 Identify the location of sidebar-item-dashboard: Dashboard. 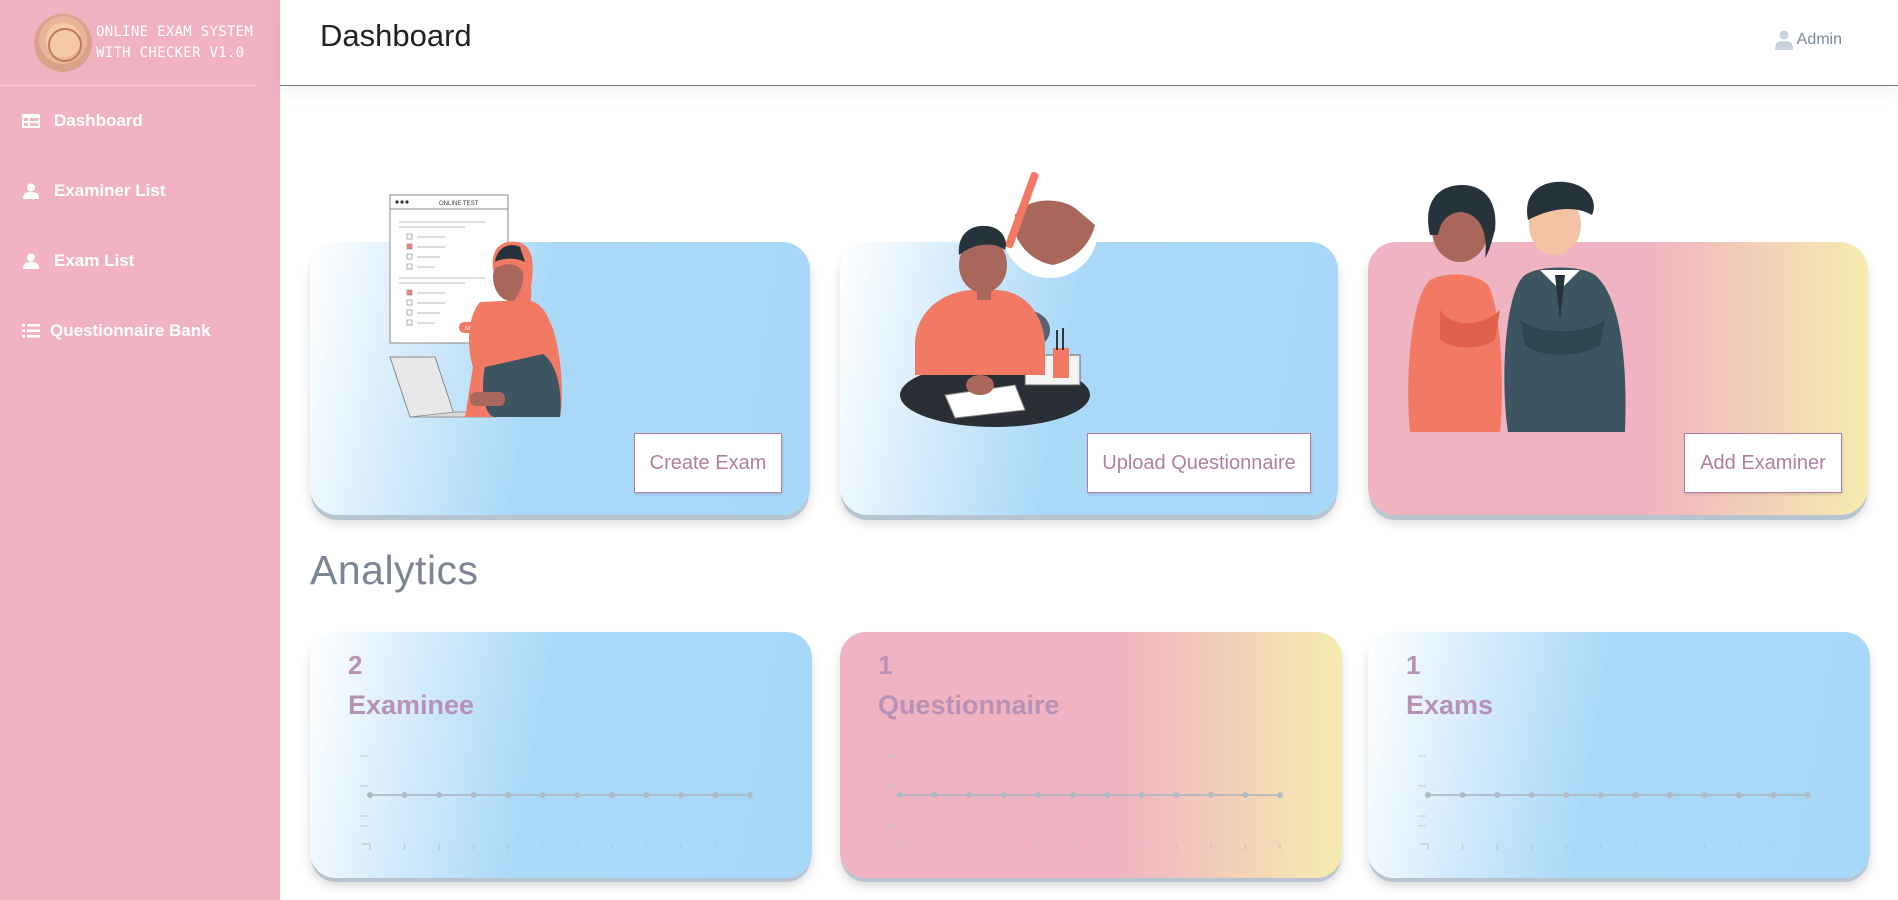
(140, 121).